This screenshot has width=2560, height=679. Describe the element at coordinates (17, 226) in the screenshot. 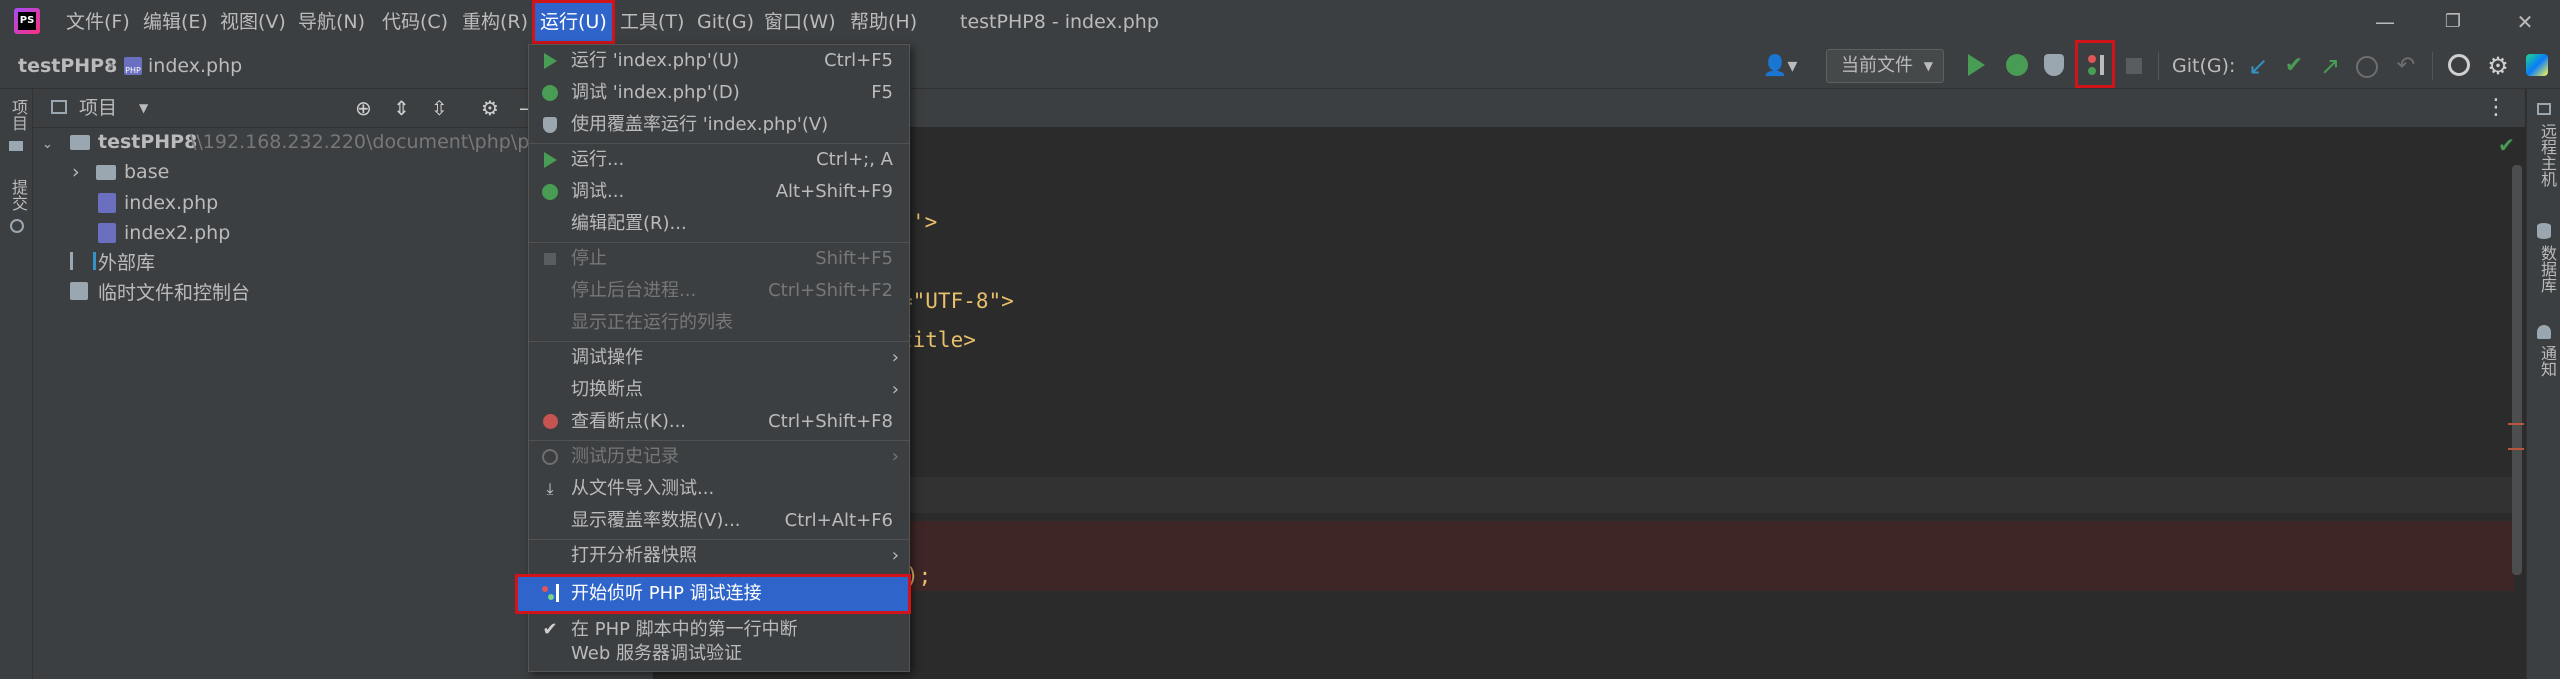

I see `commit-icon` at that location.